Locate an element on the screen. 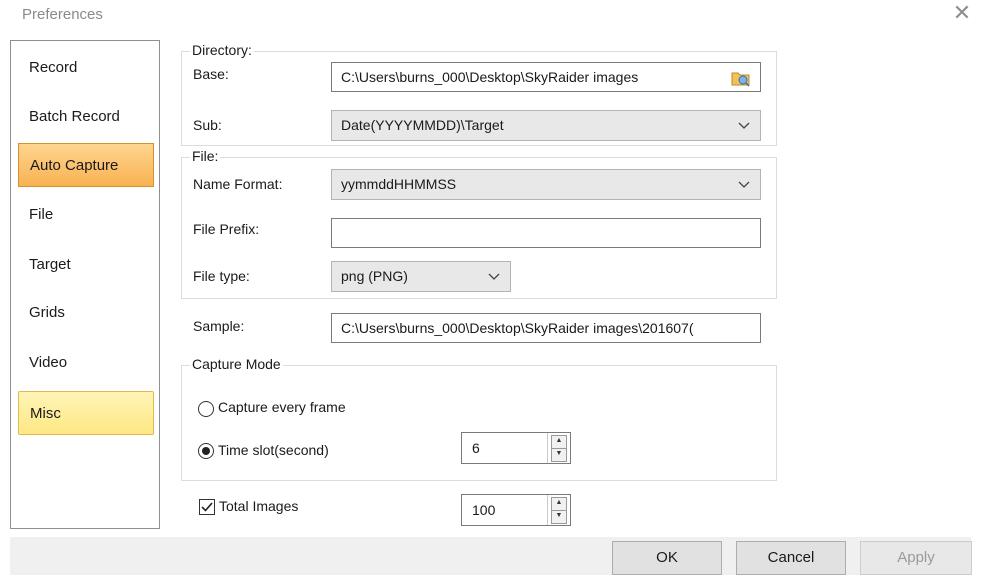 Image resolution: width=981 pixels, height=575 pixels. sidebar-item-record: Record is located at coordinates (86, 68).